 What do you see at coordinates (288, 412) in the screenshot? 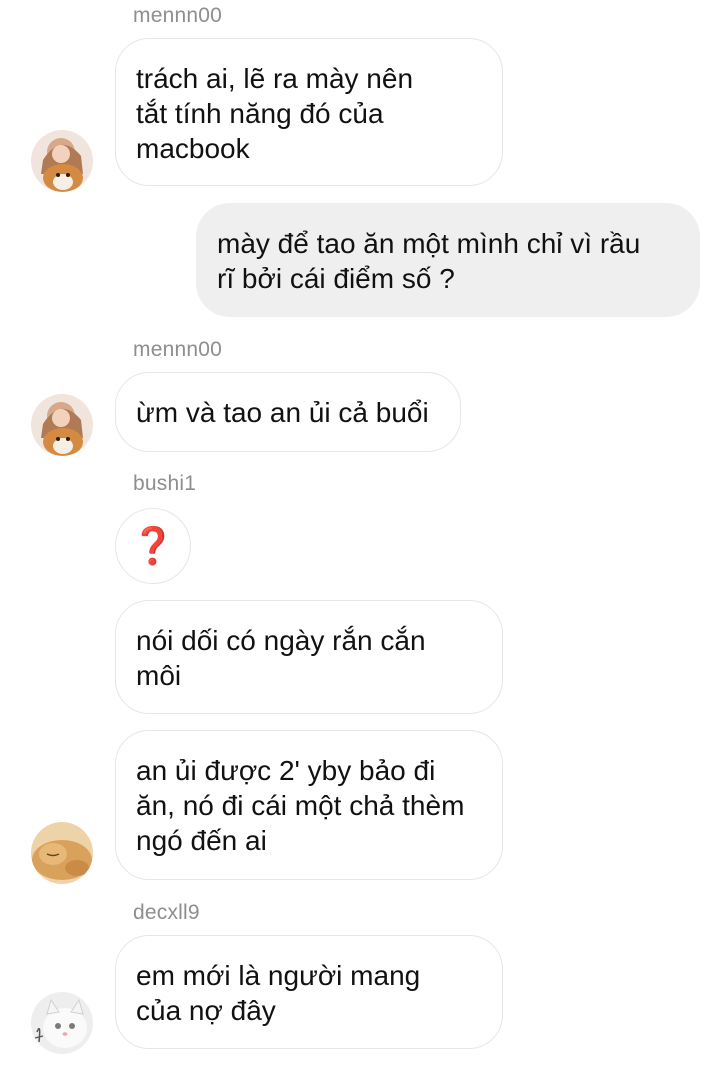
I see `incoming-message-bubble: ừm và tao an ủi cả buổi` at bounding box center [288, 412].